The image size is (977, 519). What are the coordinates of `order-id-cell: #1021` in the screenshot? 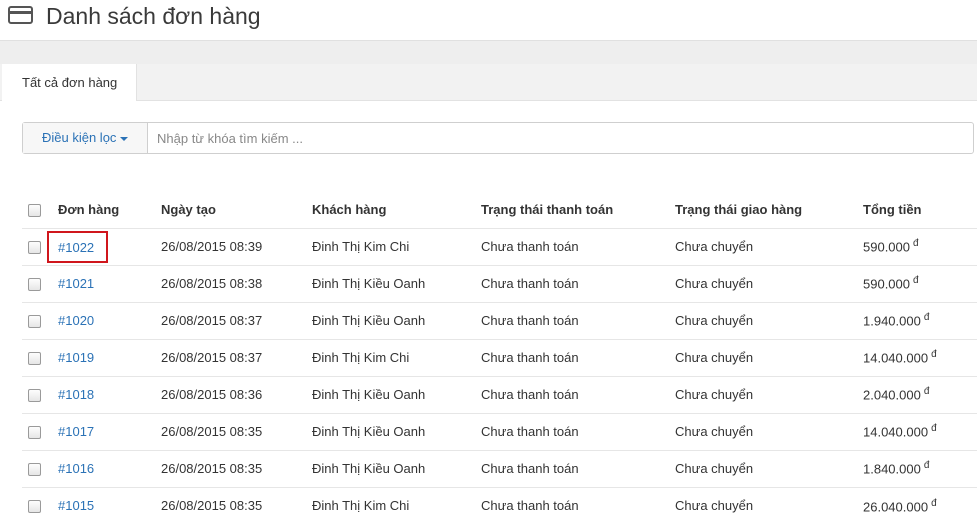 It's located at (109, 283).